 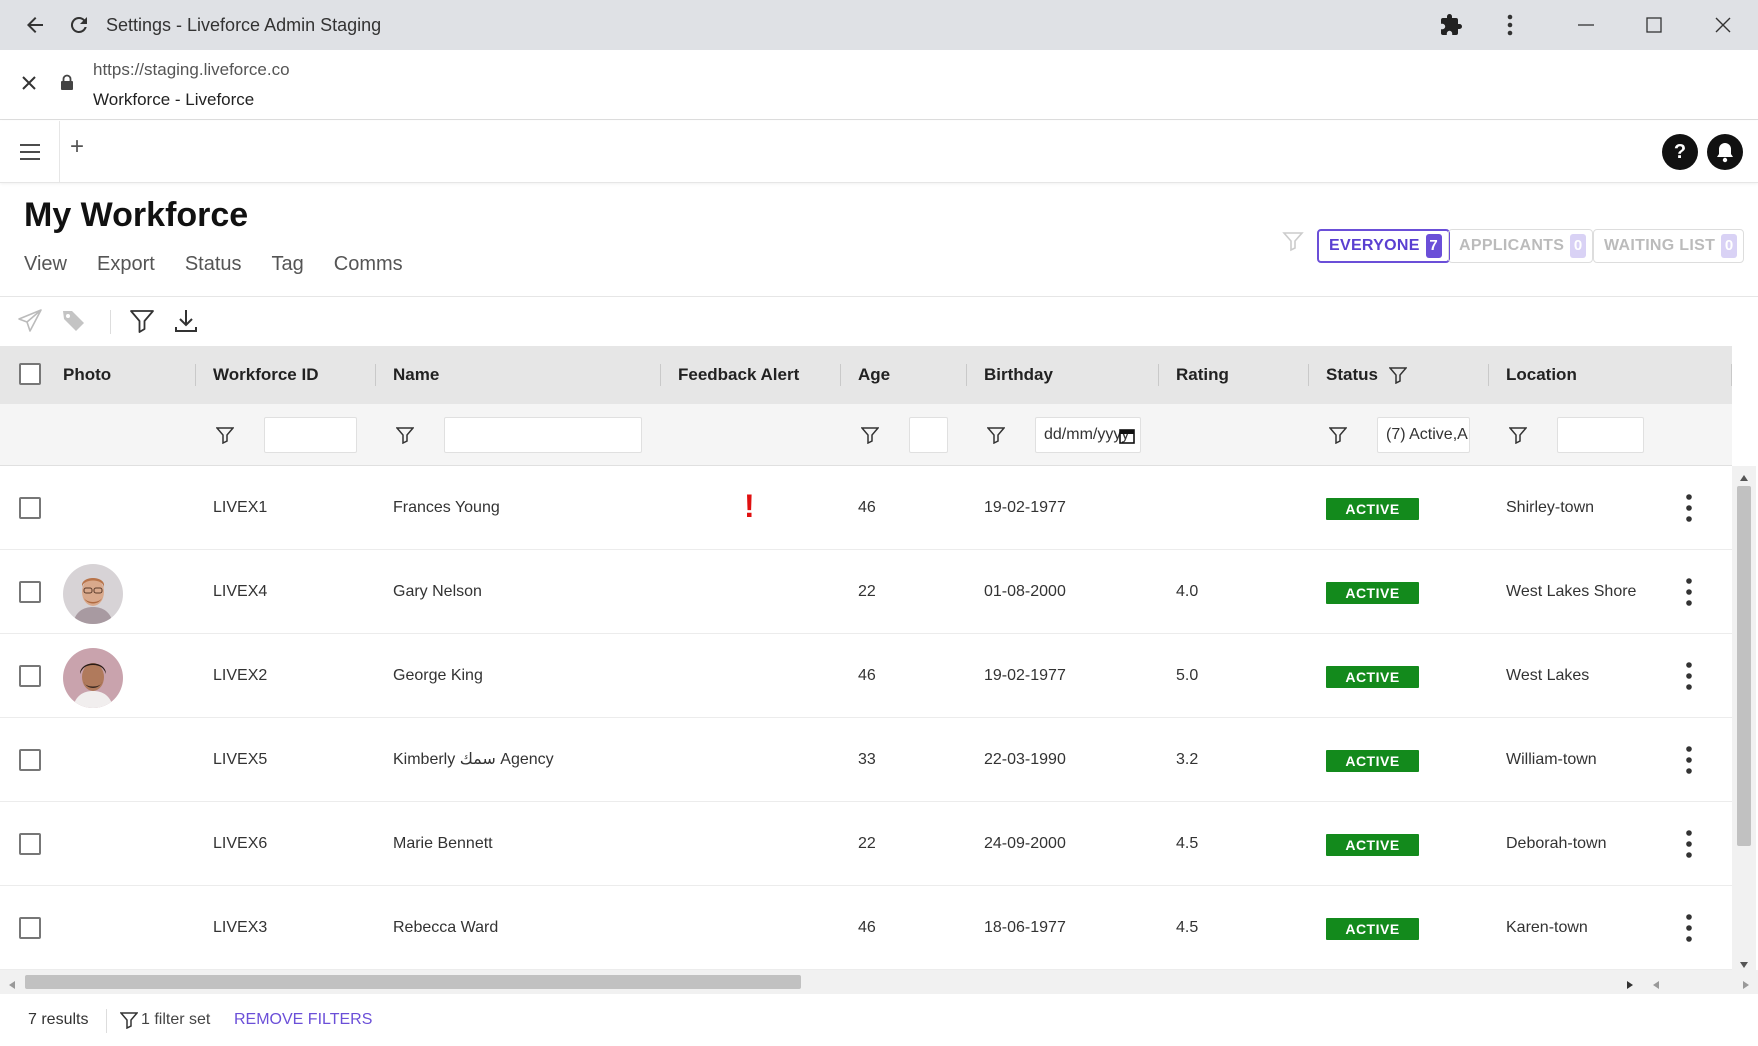 What do you see at coordinates (213, 264) in the screenshot?
I see `menu-status: Status` at bounding box center [213, 264].